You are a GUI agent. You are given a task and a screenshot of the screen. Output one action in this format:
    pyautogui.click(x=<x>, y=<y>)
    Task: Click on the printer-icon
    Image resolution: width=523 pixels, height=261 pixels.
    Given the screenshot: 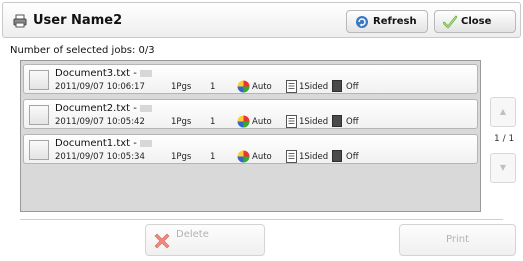 What is the action you would take?
    pyautogui.click(x=20, y=21)
    